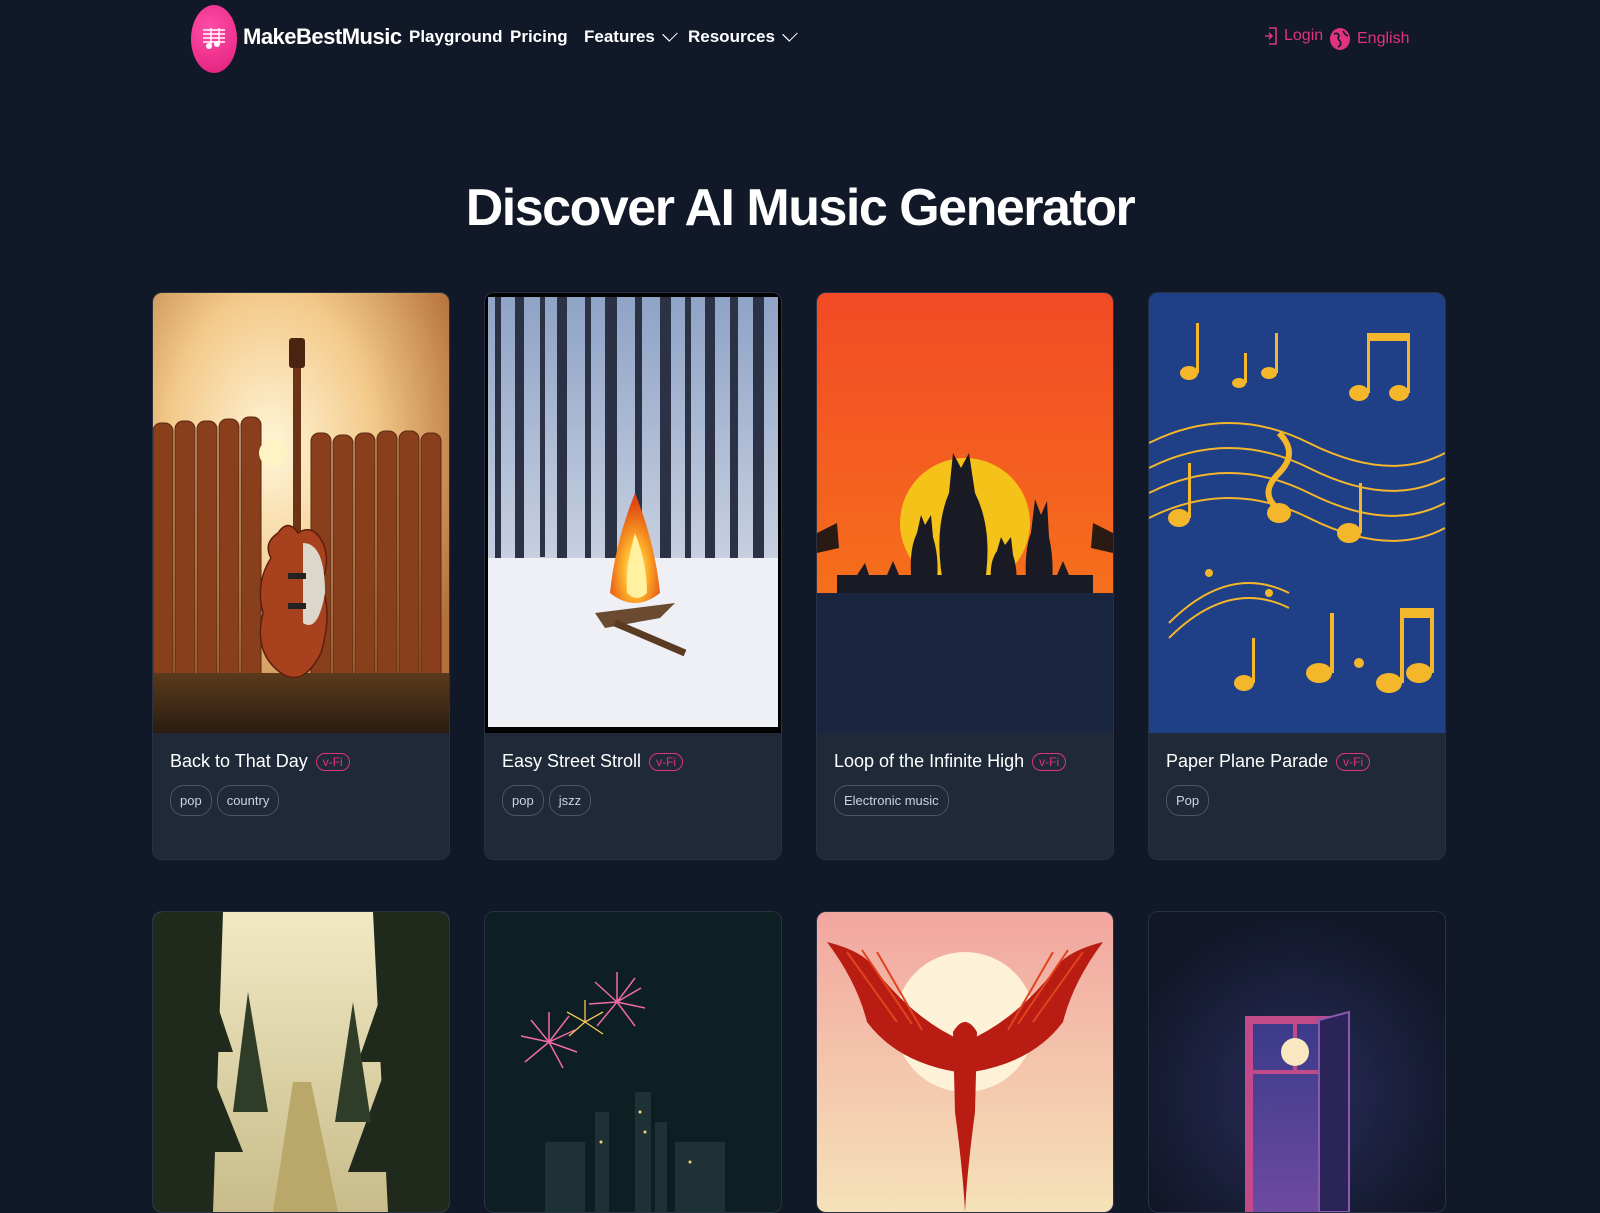  I want to click on brand-name: MakeBestMusic, so click(322, 37).